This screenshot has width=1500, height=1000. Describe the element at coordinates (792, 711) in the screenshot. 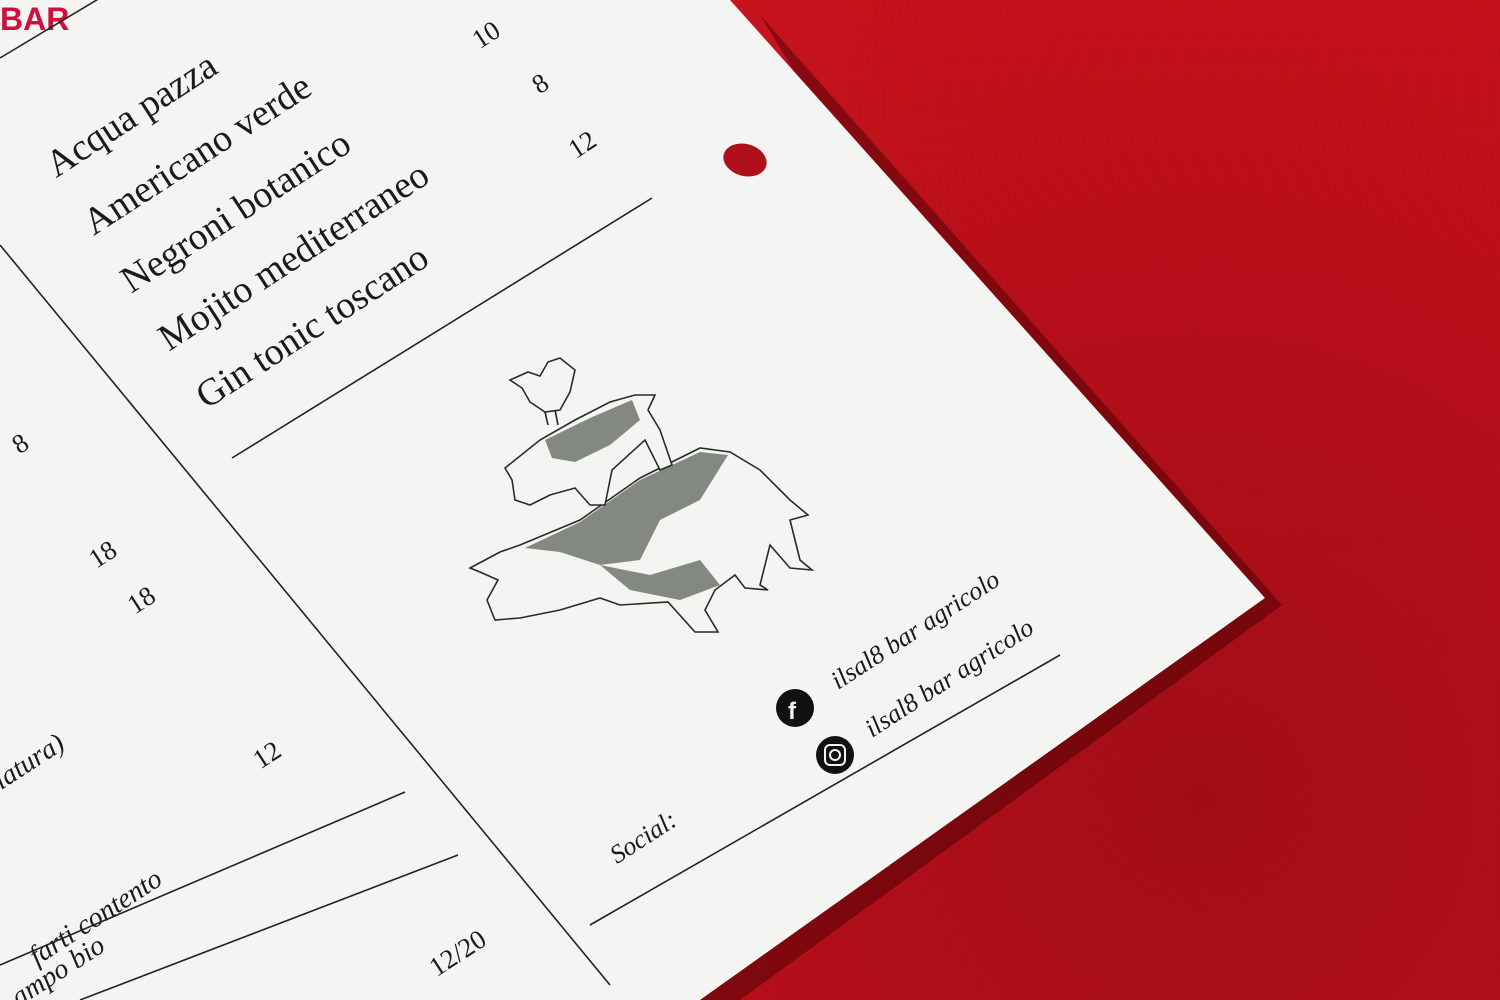

I see `svg-text: f` at that location.